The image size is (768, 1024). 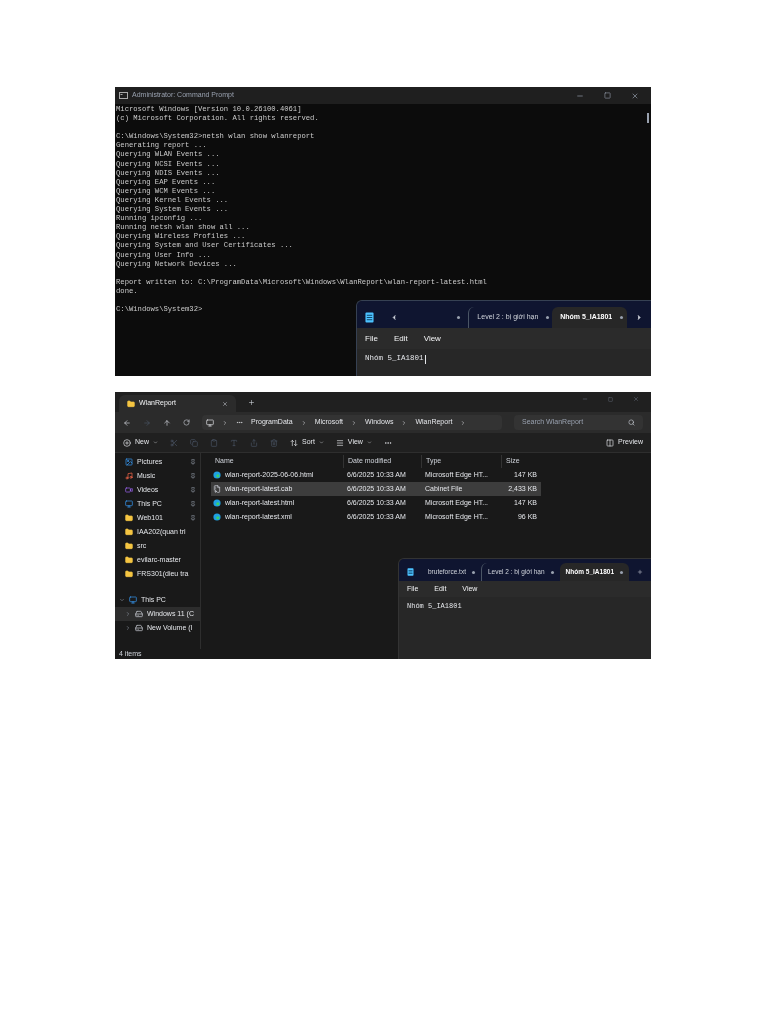 I want to click on menu-item: View, so click(x=432, y=338).